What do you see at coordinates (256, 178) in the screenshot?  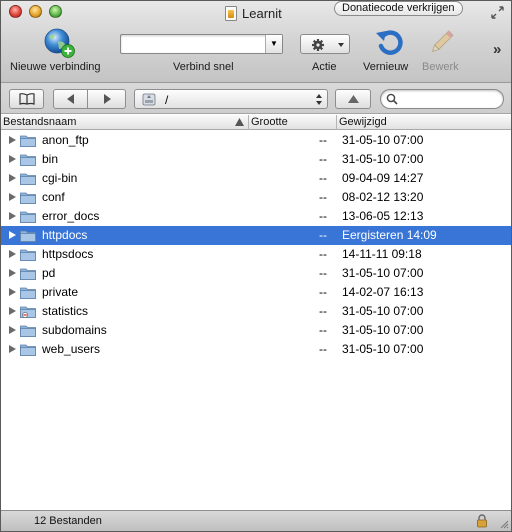 I see `file-row: cgi-bin -- 09-04-09 14:27` at bounding box center [256, 178].